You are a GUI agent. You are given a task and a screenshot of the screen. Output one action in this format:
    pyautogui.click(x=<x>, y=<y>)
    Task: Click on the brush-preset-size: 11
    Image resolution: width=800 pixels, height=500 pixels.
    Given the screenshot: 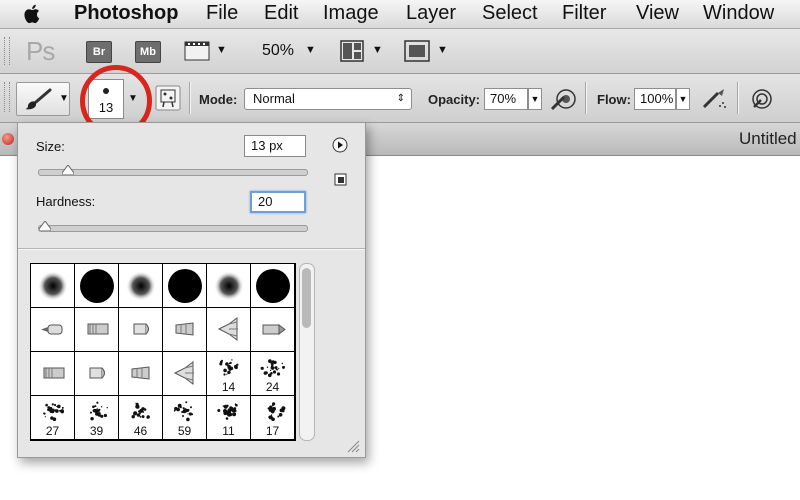 What is the action you would take?
    pyautogui.click(x=228, y=431)
    